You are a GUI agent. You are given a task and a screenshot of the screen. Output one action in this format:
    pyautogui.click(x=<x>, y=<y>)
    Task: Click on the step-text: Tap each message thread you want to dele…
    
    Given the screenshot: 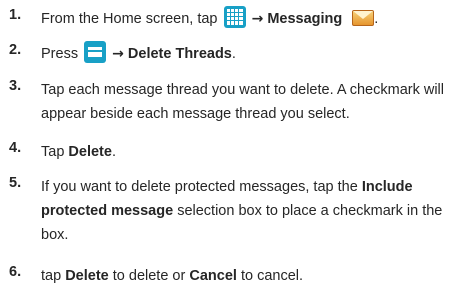 What is the action you would take?
    pyautogui.click(x=242, y=102)
    